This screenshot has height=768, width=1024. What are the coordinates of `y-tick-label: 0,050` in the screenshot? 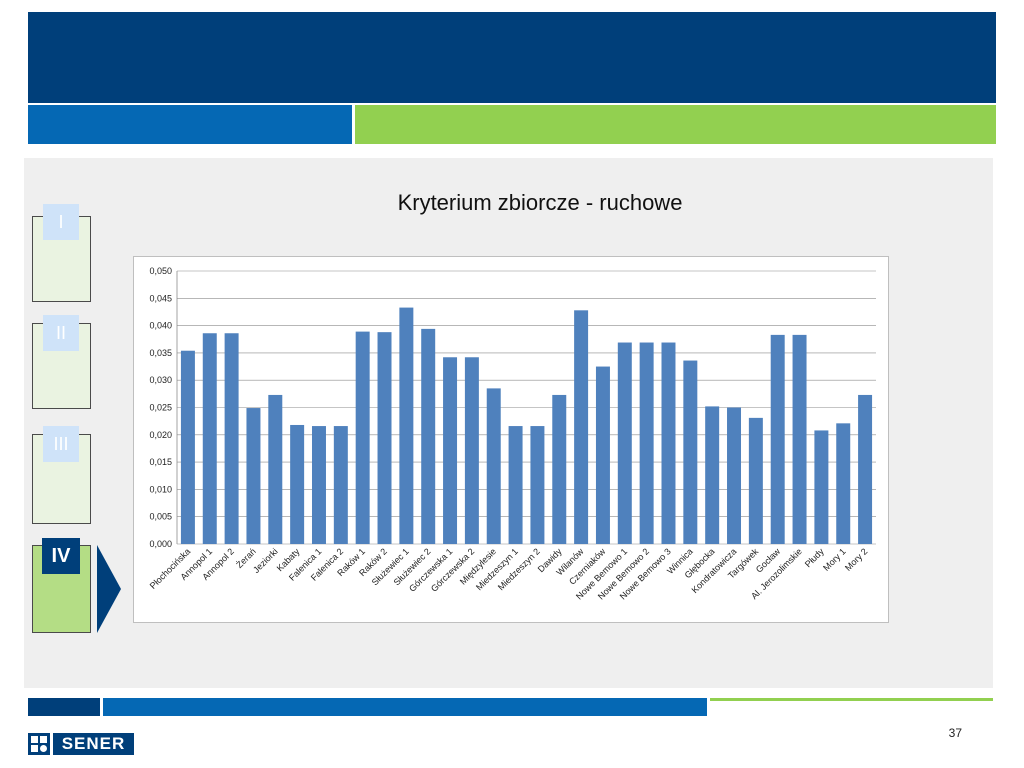 It's located at (160, 271).